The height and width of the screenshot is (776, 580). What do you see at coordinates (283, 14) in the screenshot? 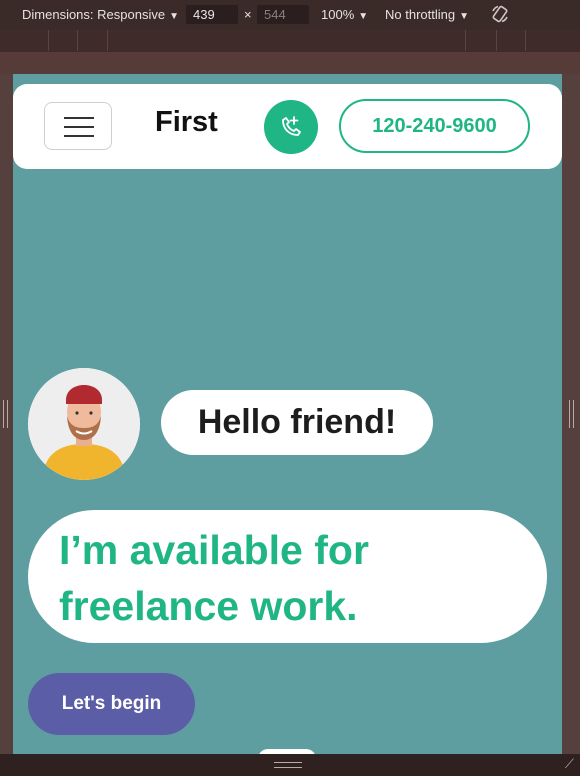
I see `height-input: 544` at bounding box center [283, 14].